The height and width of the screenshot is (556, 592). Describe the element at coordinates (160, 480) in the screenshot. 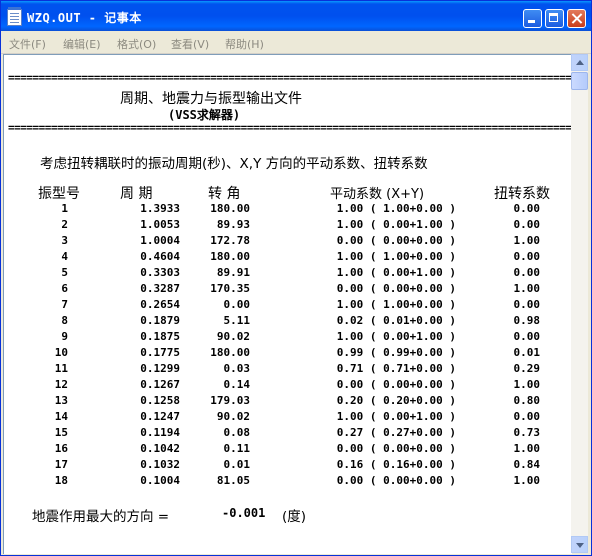

I see `period-value: 0.1004` at that location.